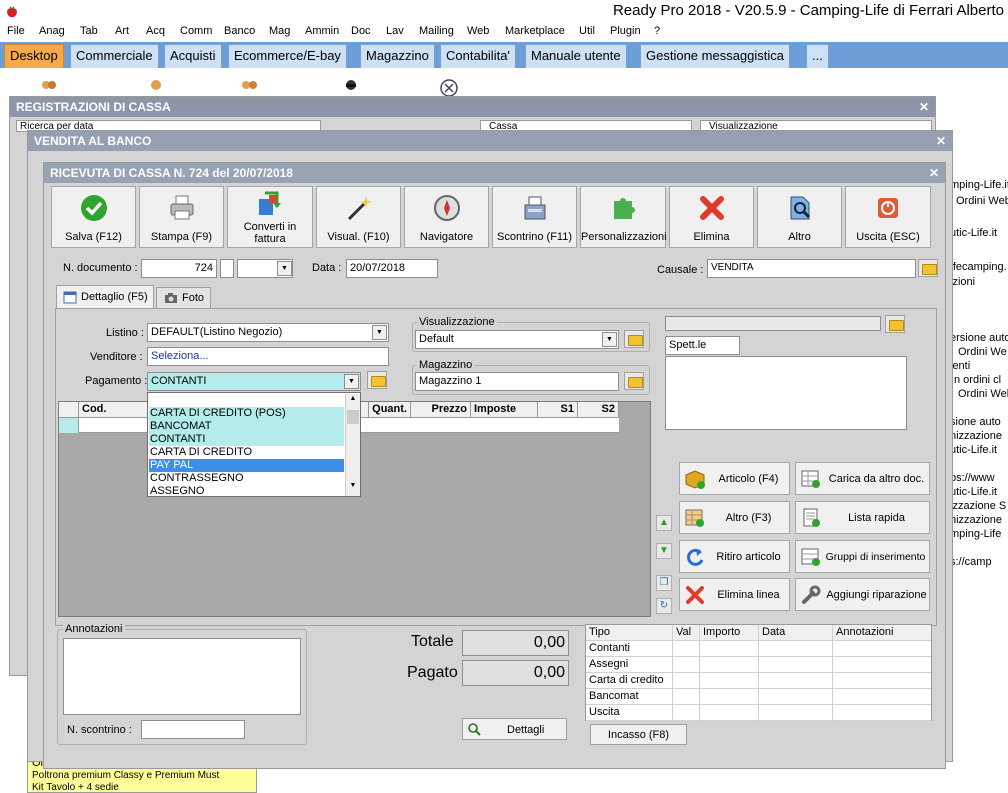  I want to click on listino-select: DEFAULT(Listino Negozio), so click(268, 332).